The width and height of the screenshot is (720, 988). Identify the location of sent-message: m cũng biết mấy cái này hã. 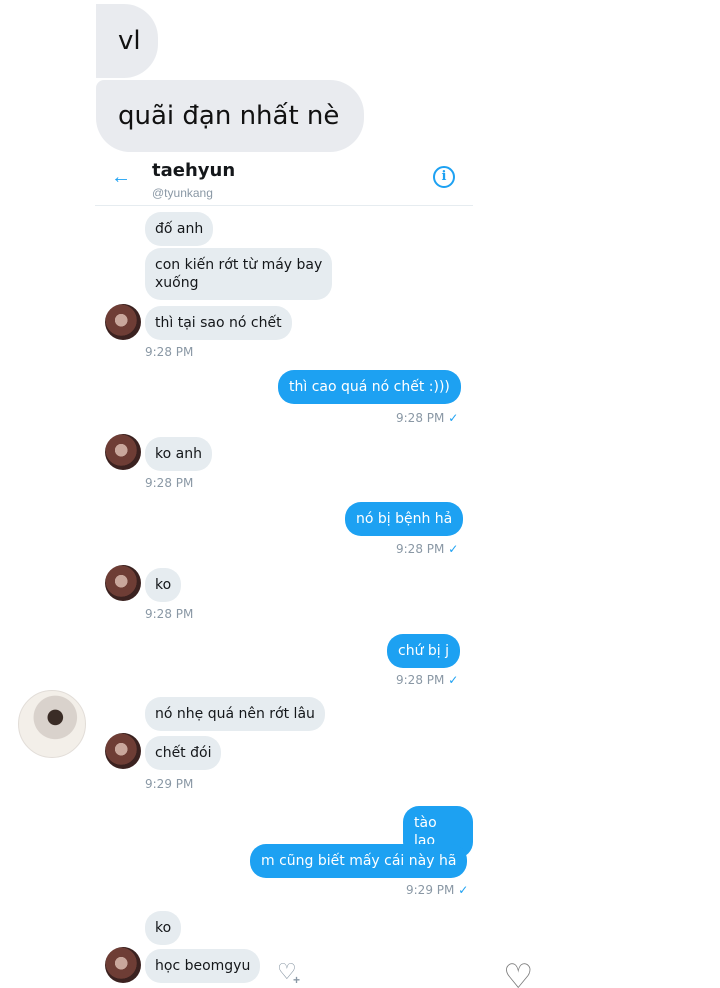
(359, 861).